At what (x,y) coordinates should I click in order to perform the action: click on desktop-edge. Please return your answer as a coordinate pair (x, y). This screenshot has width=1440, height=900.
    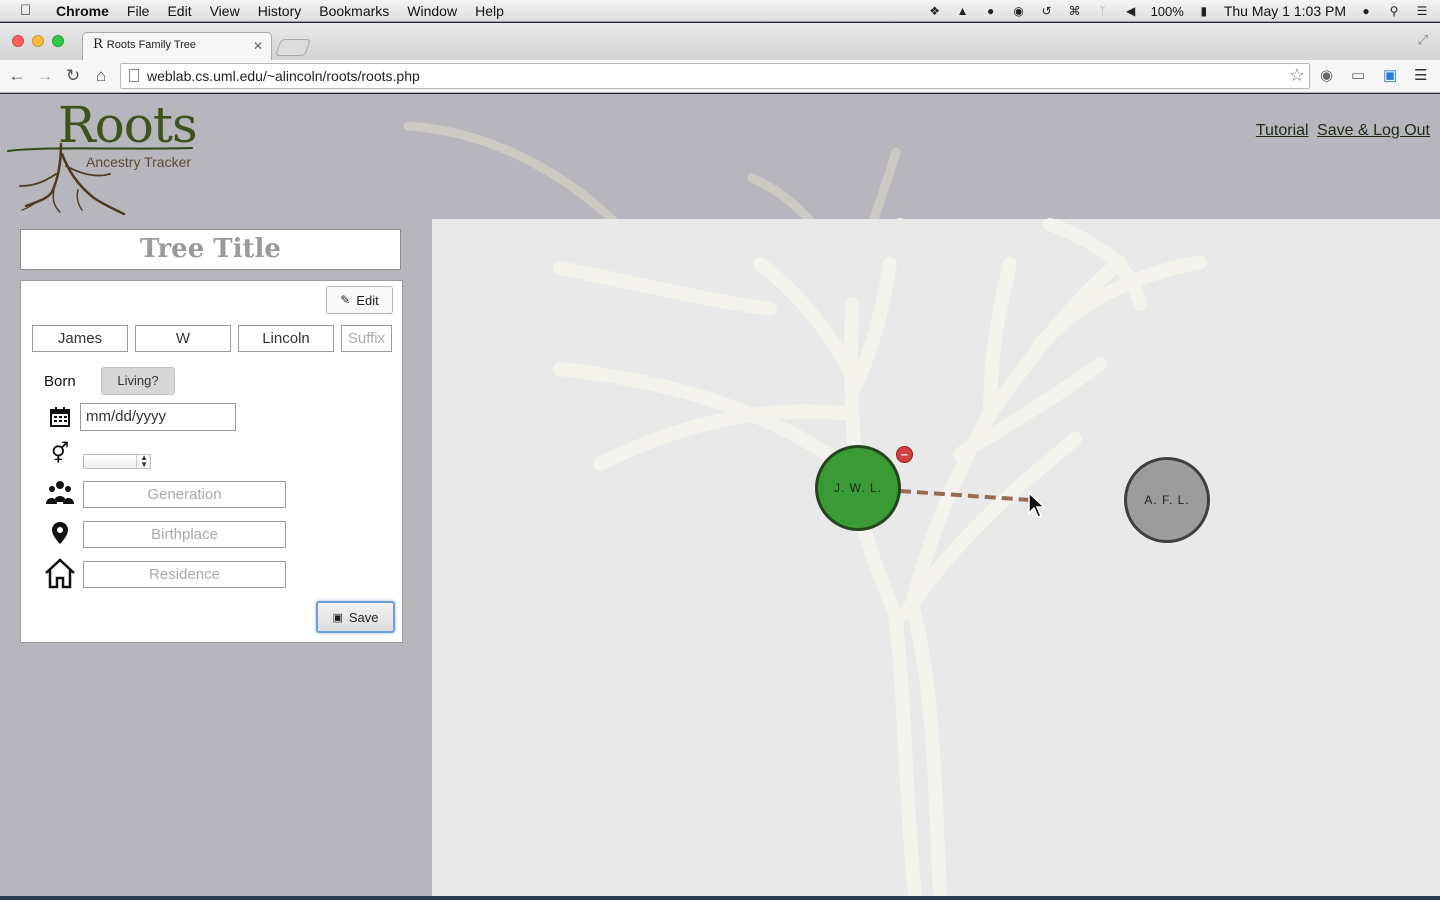
    Looking at the image, I should click on (720, 898).